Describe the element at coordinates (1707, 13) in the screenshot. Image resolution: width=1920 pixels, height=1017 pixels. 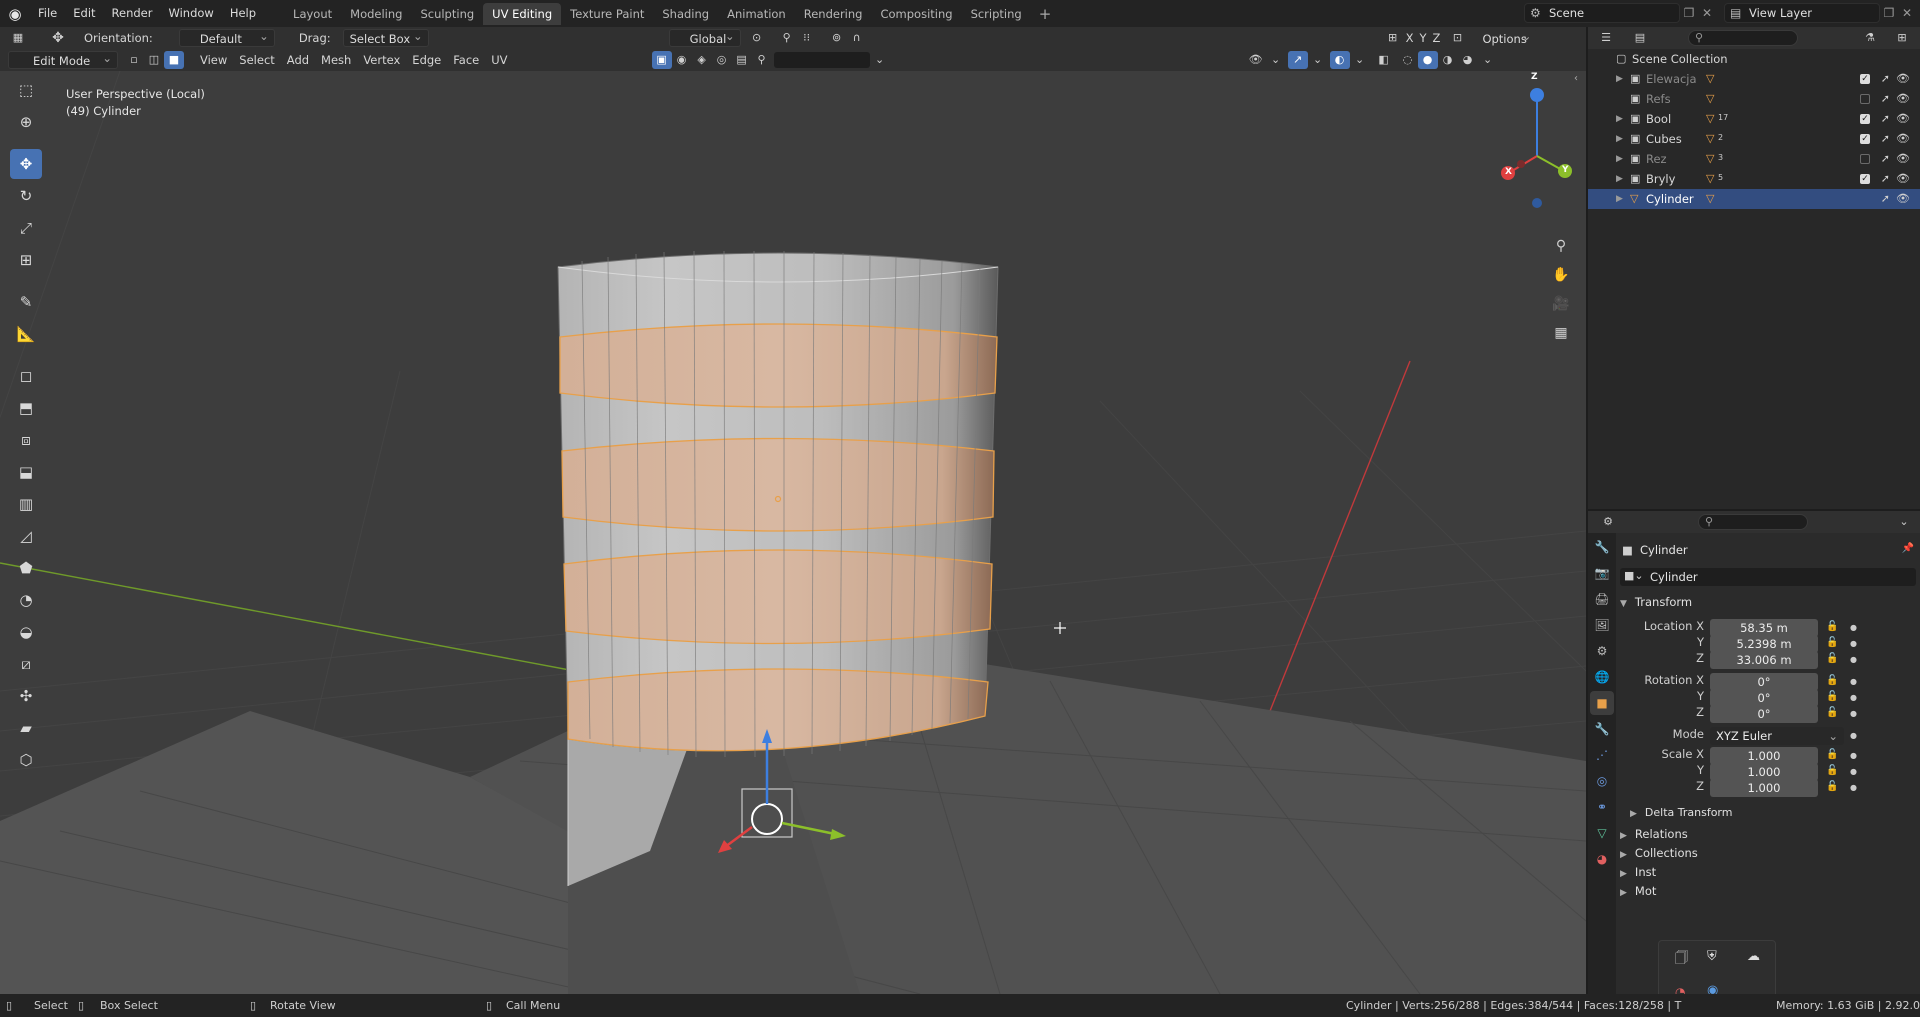
I see `delete-scene-icon: ✕` at that location.